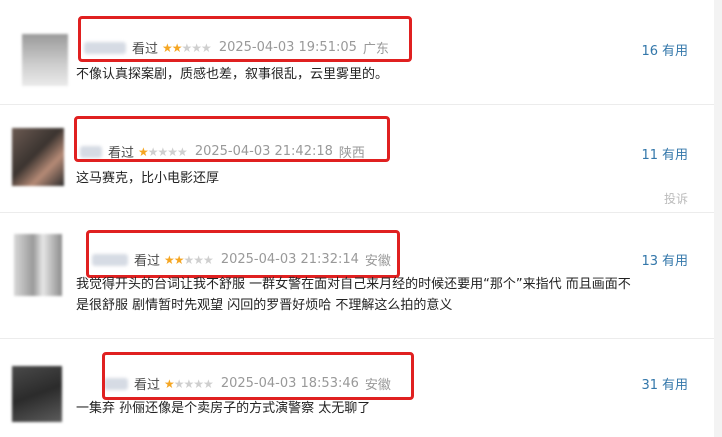 This screenshot has width=722, height=437. Describe the element at coordinates (649, 385) in the screenshot. I see `vote-count: 31` at that location.